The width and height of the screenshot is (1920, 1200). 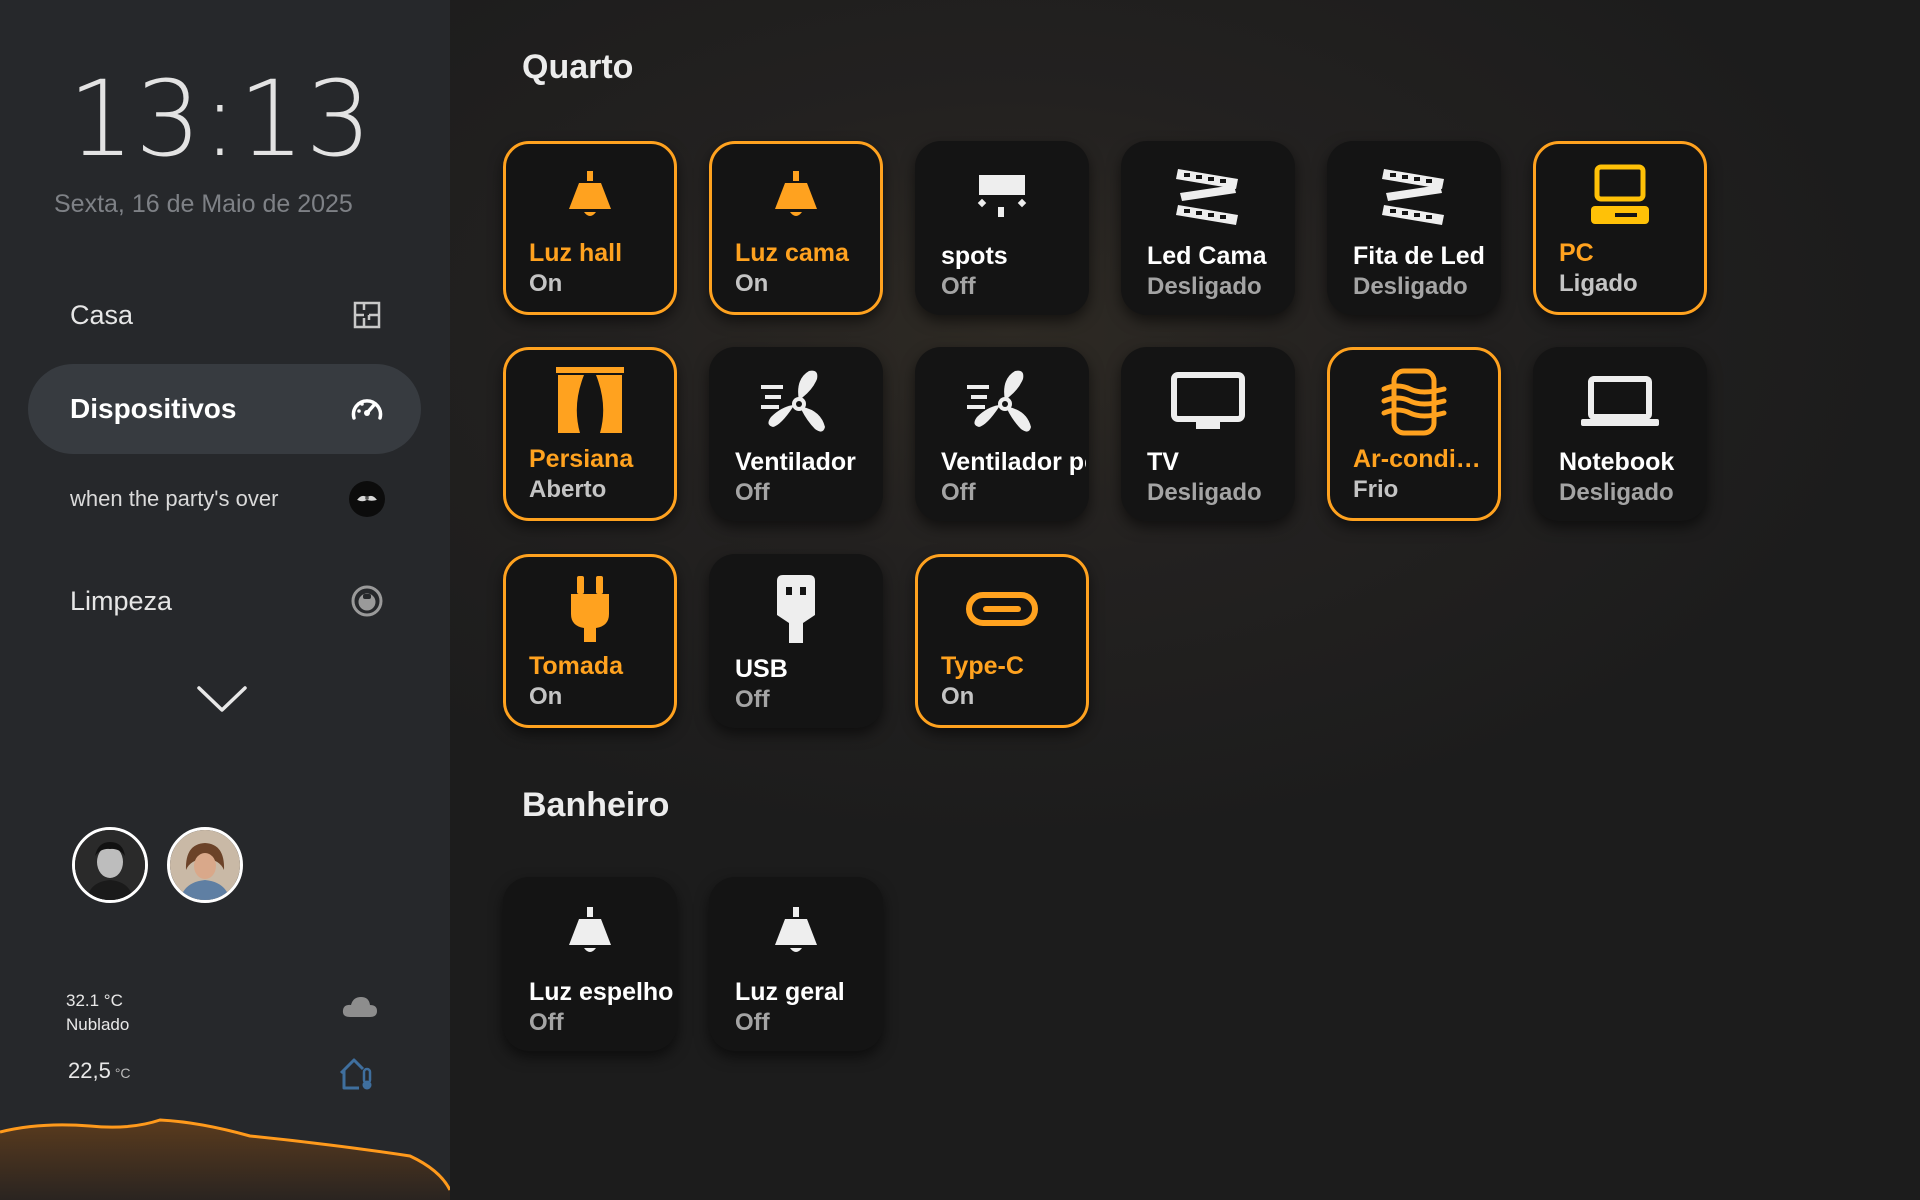 What do you see at coordinates (578, 67) in the screenshot?
I see `section-title-quarto: Quarto` at bounding box center [578, 67].